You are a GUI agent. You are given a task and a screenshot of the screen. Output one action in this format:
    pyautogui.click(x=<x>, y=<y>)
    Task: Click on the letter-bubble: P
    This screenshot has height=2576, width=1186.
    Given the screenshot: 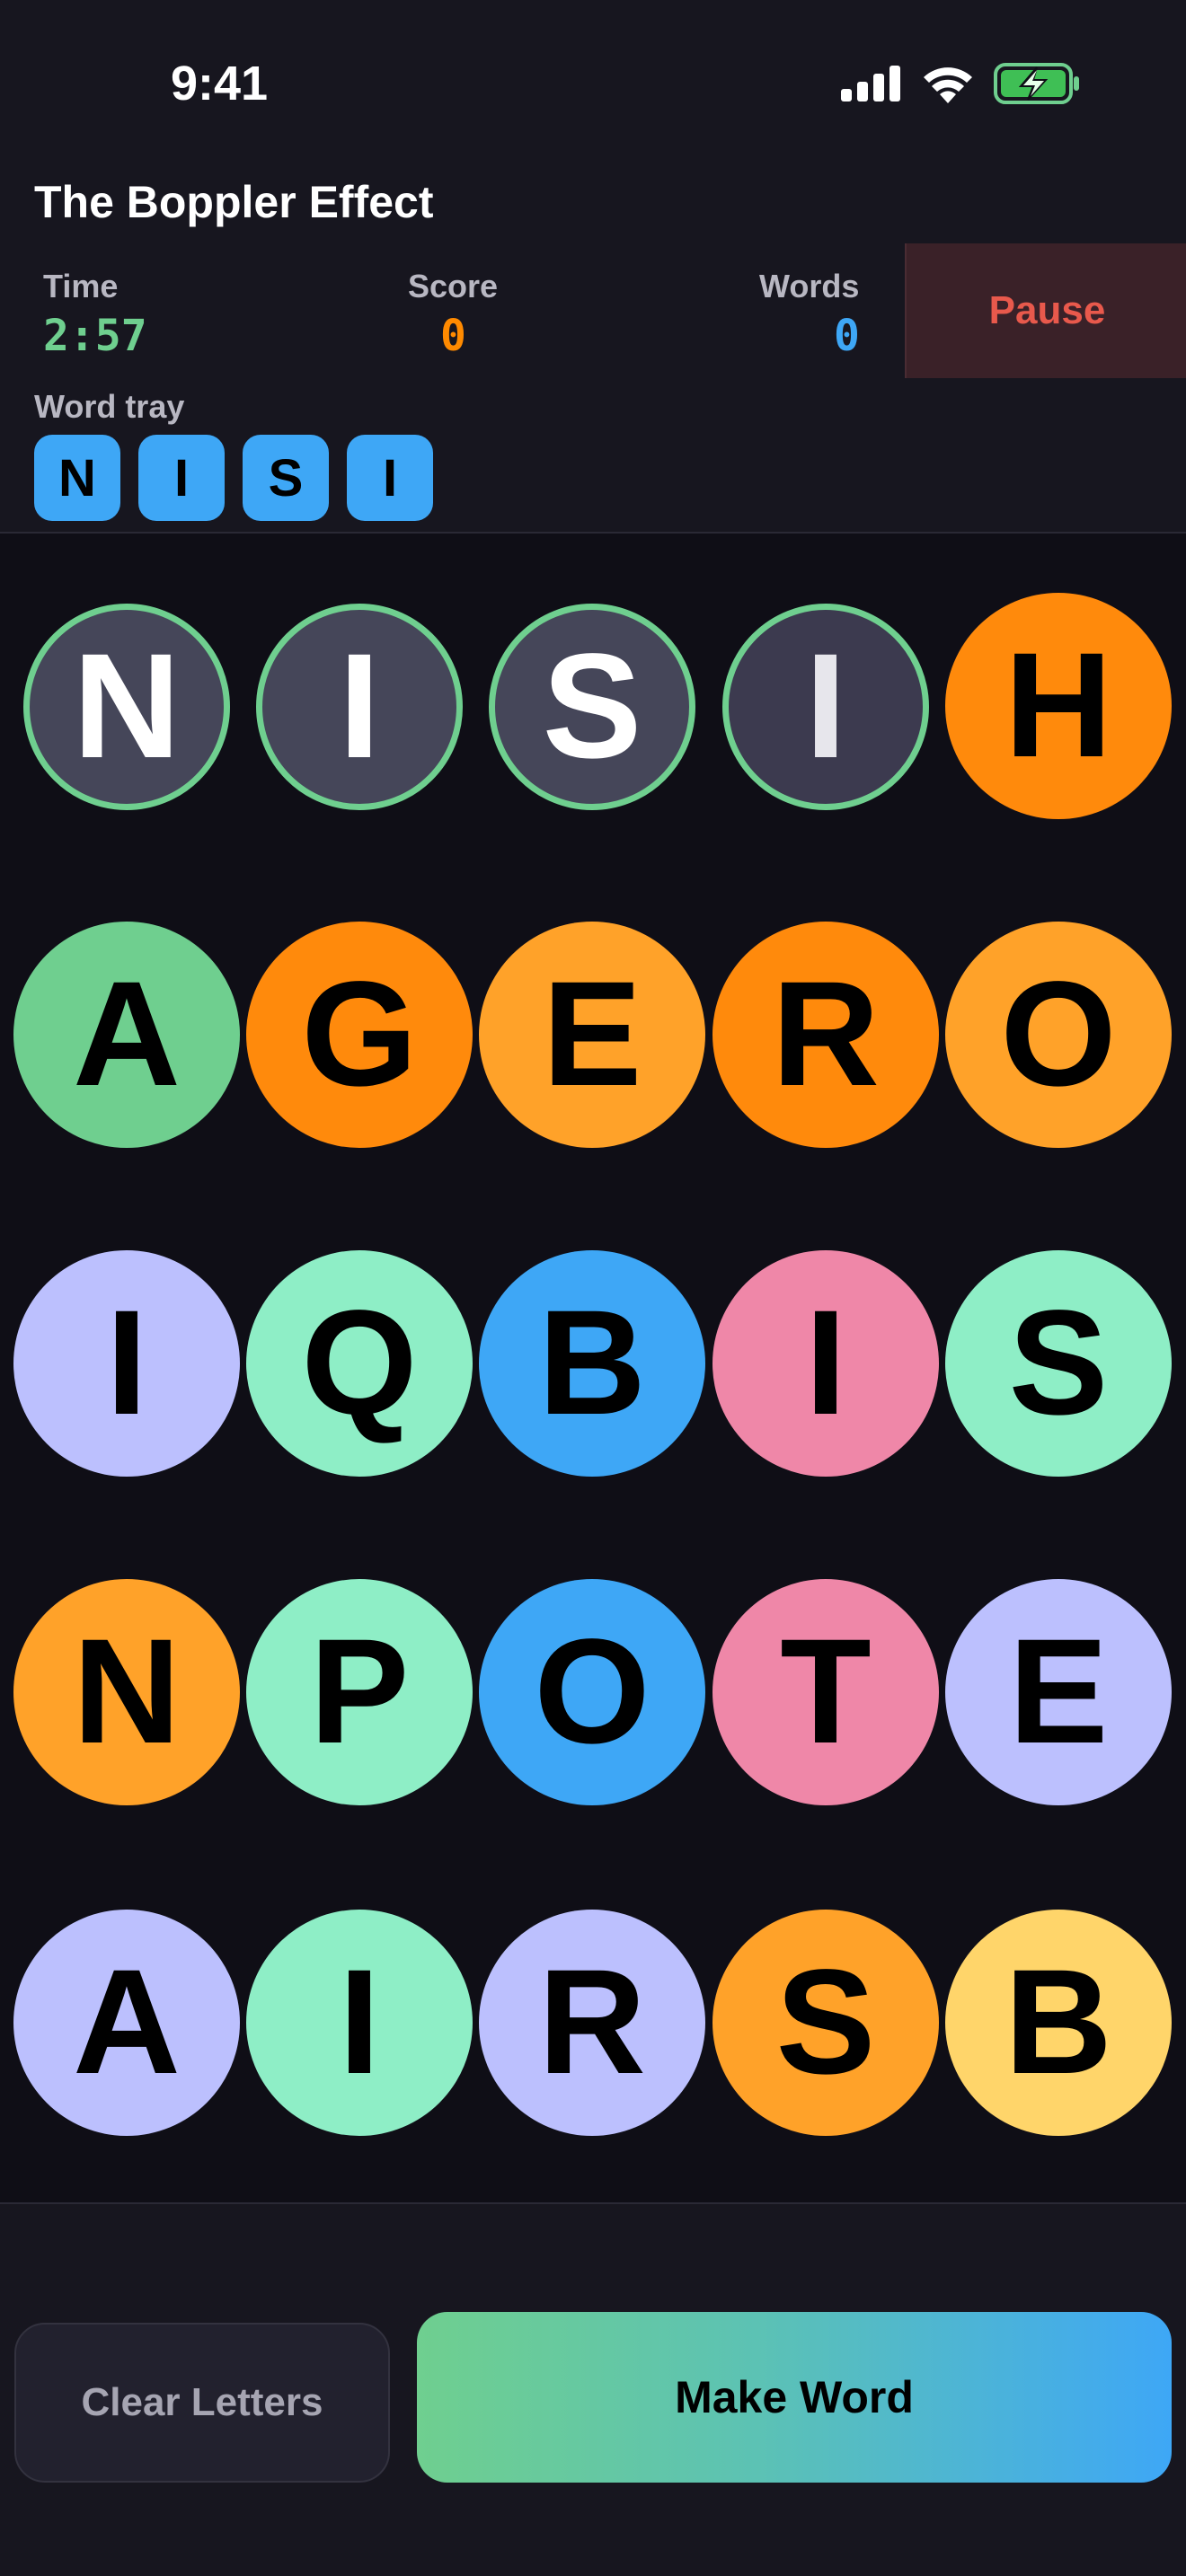 What is the action you would take?
    pyautogui.click(x=359, y=1692)
    